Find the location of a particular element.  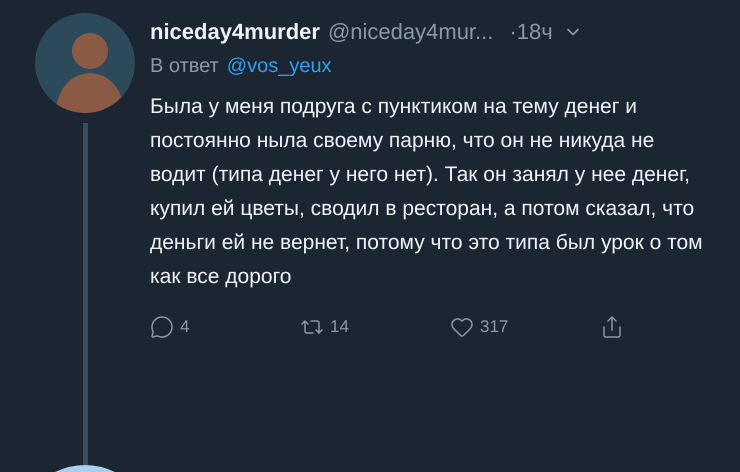

reply-label: В ответ is located at coordinates (184, 66).